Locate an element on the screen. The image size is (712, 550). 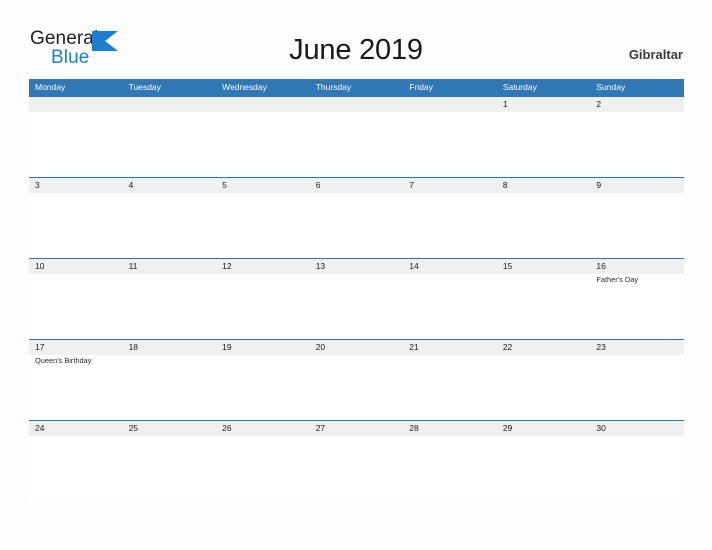
day-number: 2 is located at coordinates (637, 104).